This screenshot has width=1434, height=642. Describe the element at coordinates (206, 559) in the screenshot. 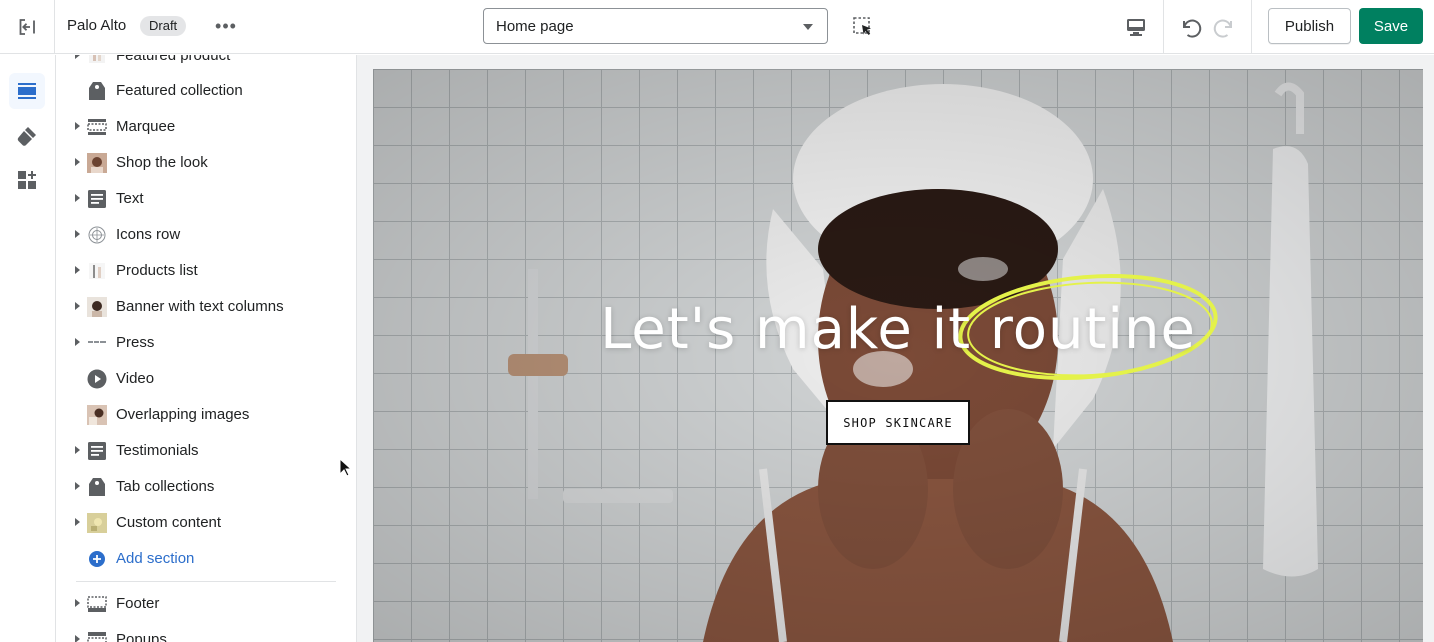

I see `add-section-button: Add section` at that location.